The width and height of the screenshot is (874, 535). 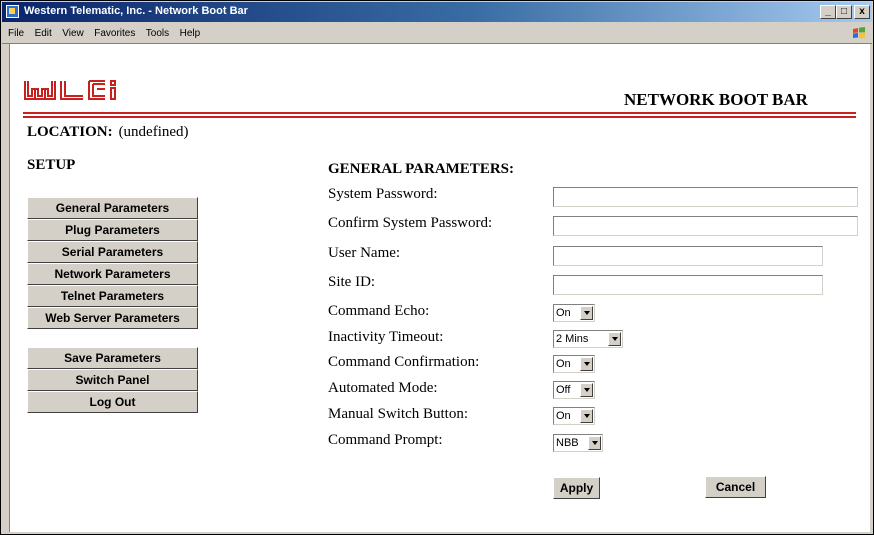 What do you see at coordinates (112, 274) in the screenshot?
I see `nav-network-parameters: Network Parameters` at bounding box center [112, 274].